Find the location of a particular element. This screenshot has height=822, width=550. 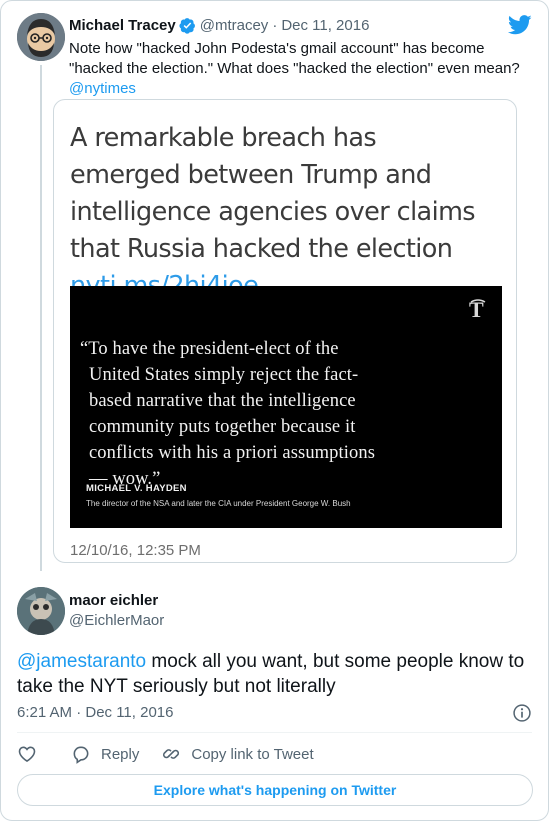

verified-badge-icon is located at coordinates (187, 25).